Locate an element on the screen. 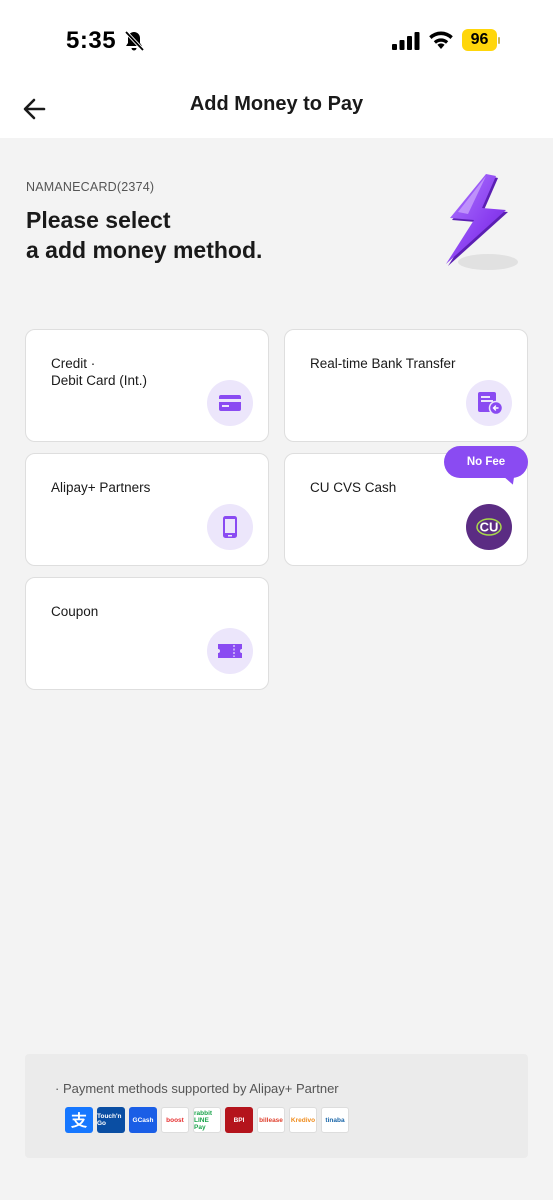 This screenshot has width=553, height=1200. method-coupon: Coupon is located at coordinates (147, 633).